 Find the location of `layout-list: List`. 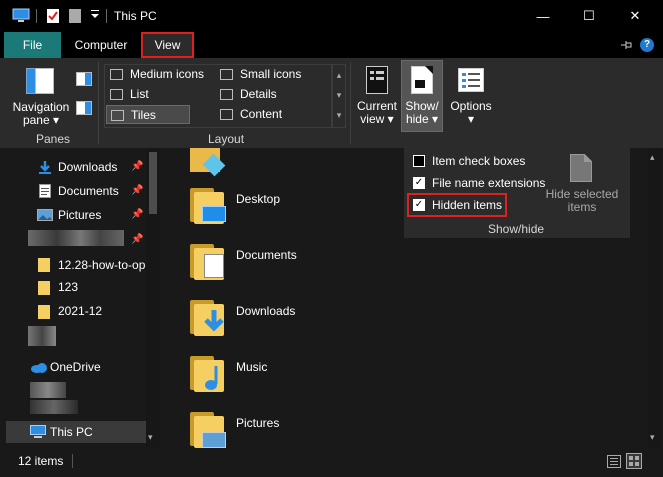

layout-list: List is located at coordinates (170, 94).